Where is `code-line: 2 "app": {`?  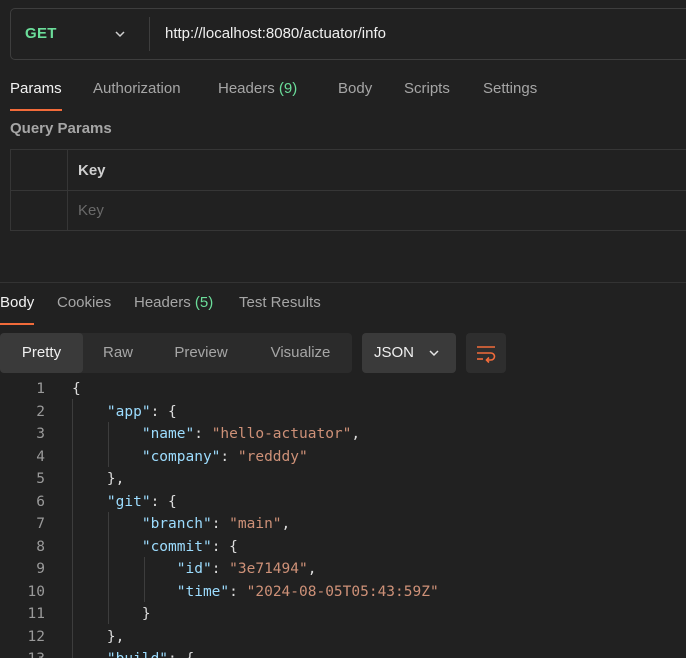
code-line: 2 "app": { is located at coordinates (343, 412).